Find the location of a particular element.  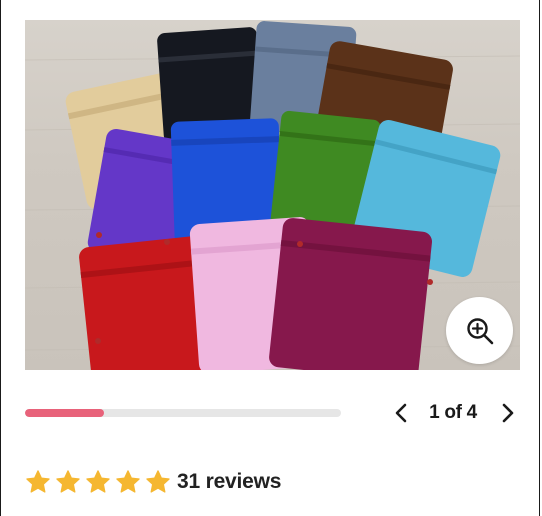

rating-summary: 31 reviews is located at coordinates (153, 482).